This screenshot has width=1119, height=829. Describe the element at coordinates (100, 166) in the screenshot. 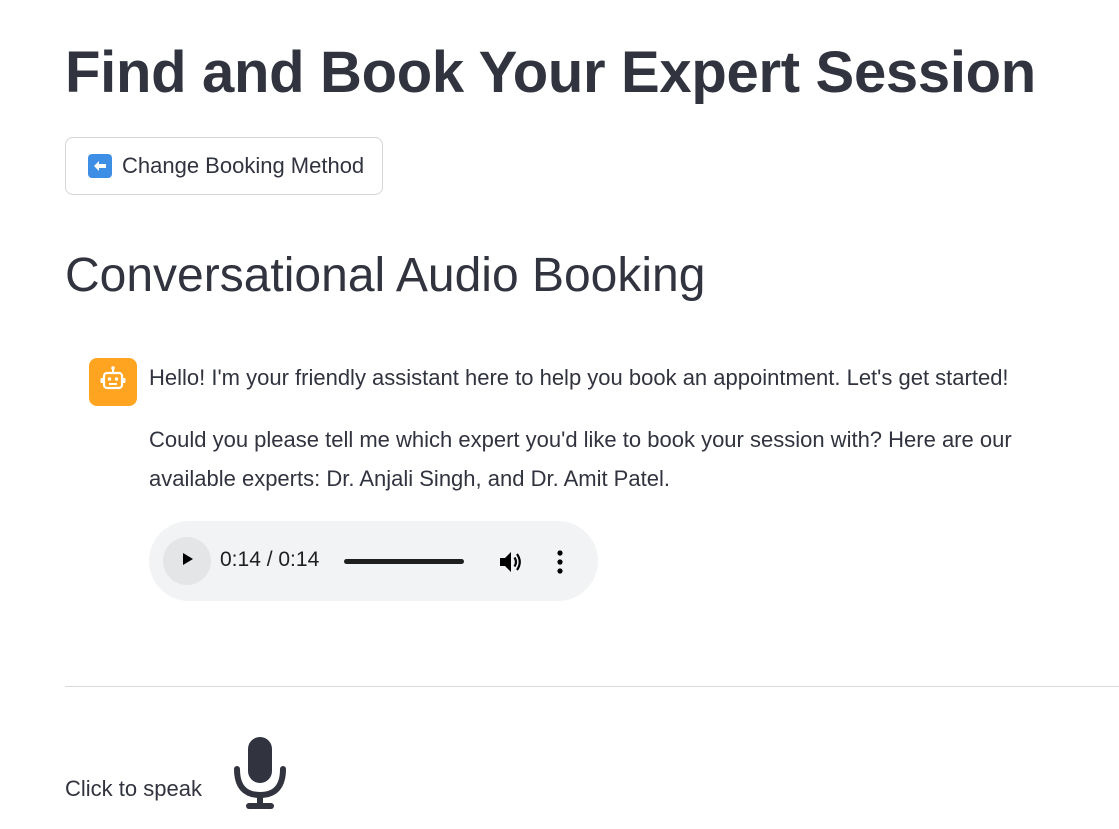

I see `left-arrow-icon` at that location.